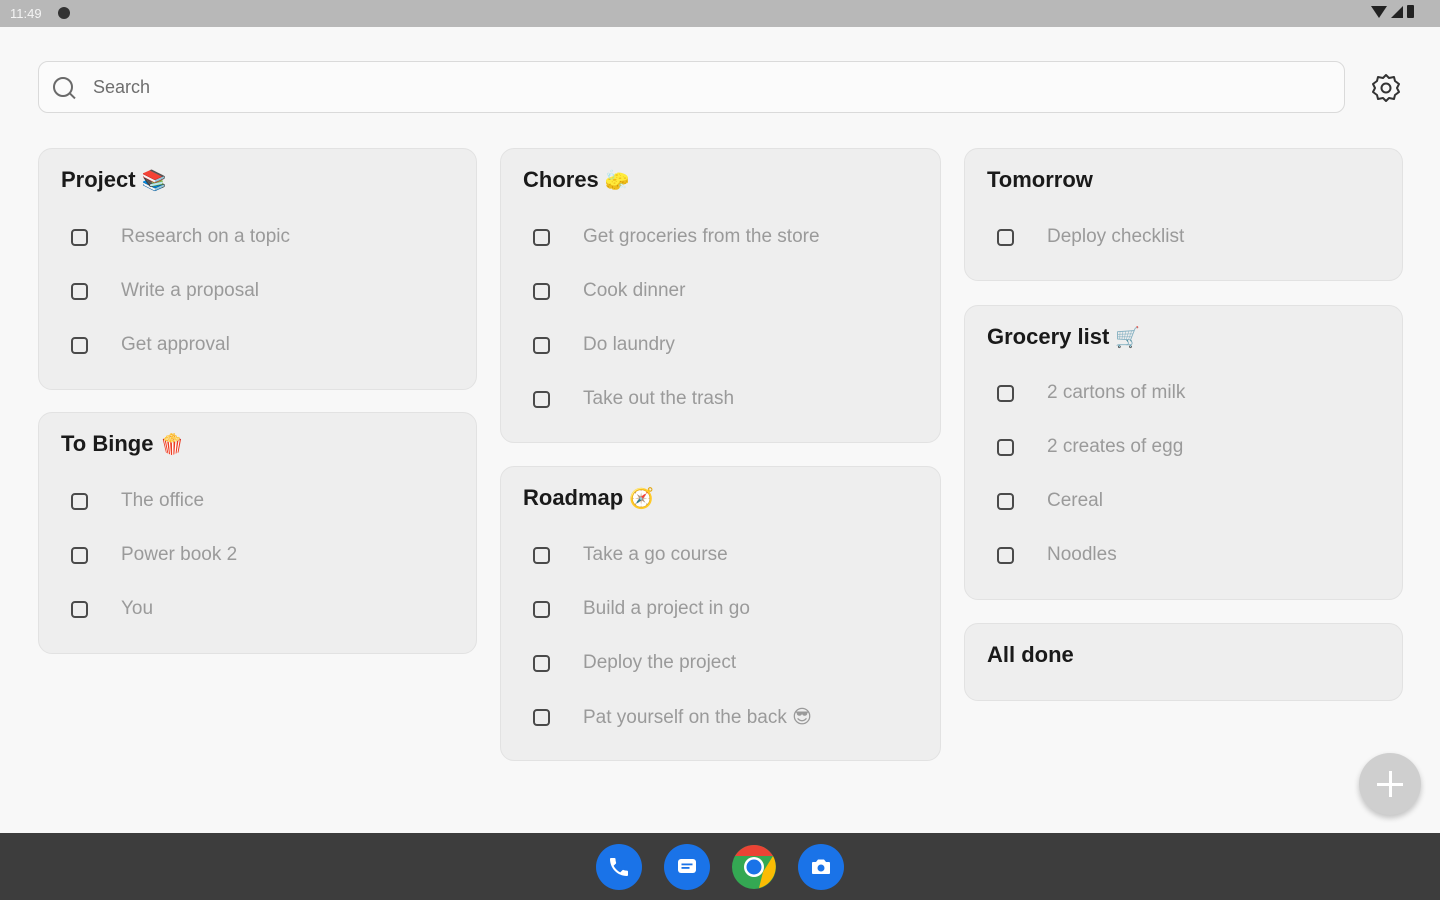 This screenshot has width=1440, height=900. What do you see at coordinates (720, 13) in the screenshot?
I see `status-bar: 11:49` at bounding box center [720, 13].